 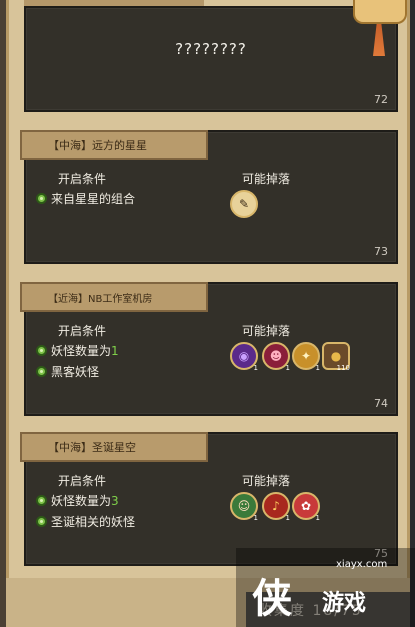 What do you see at coordinates (306, 507) in the screenshot?
I see `candy-cane-icon: ✿ 1` at bounding box center [306, 507].